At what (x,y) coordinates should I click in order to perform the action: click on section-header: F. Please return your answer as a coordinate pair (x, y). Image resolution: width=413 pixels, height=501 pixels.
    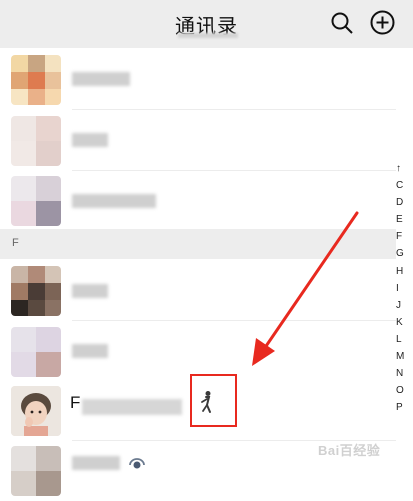
    Looking at the image, I should click on (198, 244).